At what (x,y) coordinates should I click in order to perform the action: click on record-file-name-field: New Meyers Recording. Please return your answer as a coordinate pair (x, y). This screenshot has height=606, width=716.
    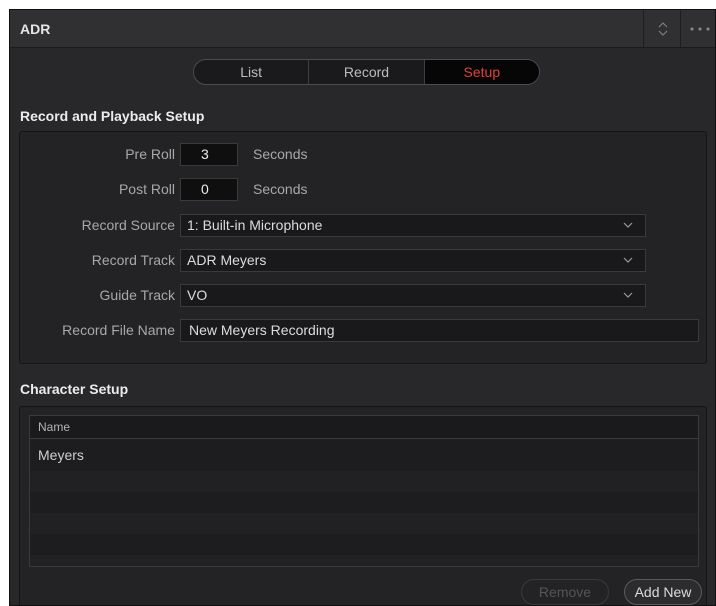
    Looking at the image, I should click on (439, 330).